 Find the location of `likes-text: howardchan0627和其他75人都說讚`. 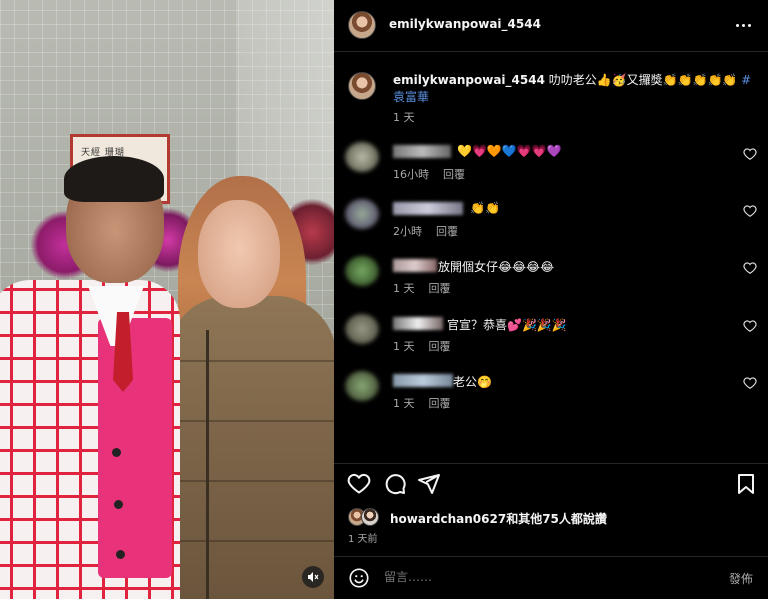

likes-text: howardchan0627和其他75人都說讚 is located at coordinates (498, 518).